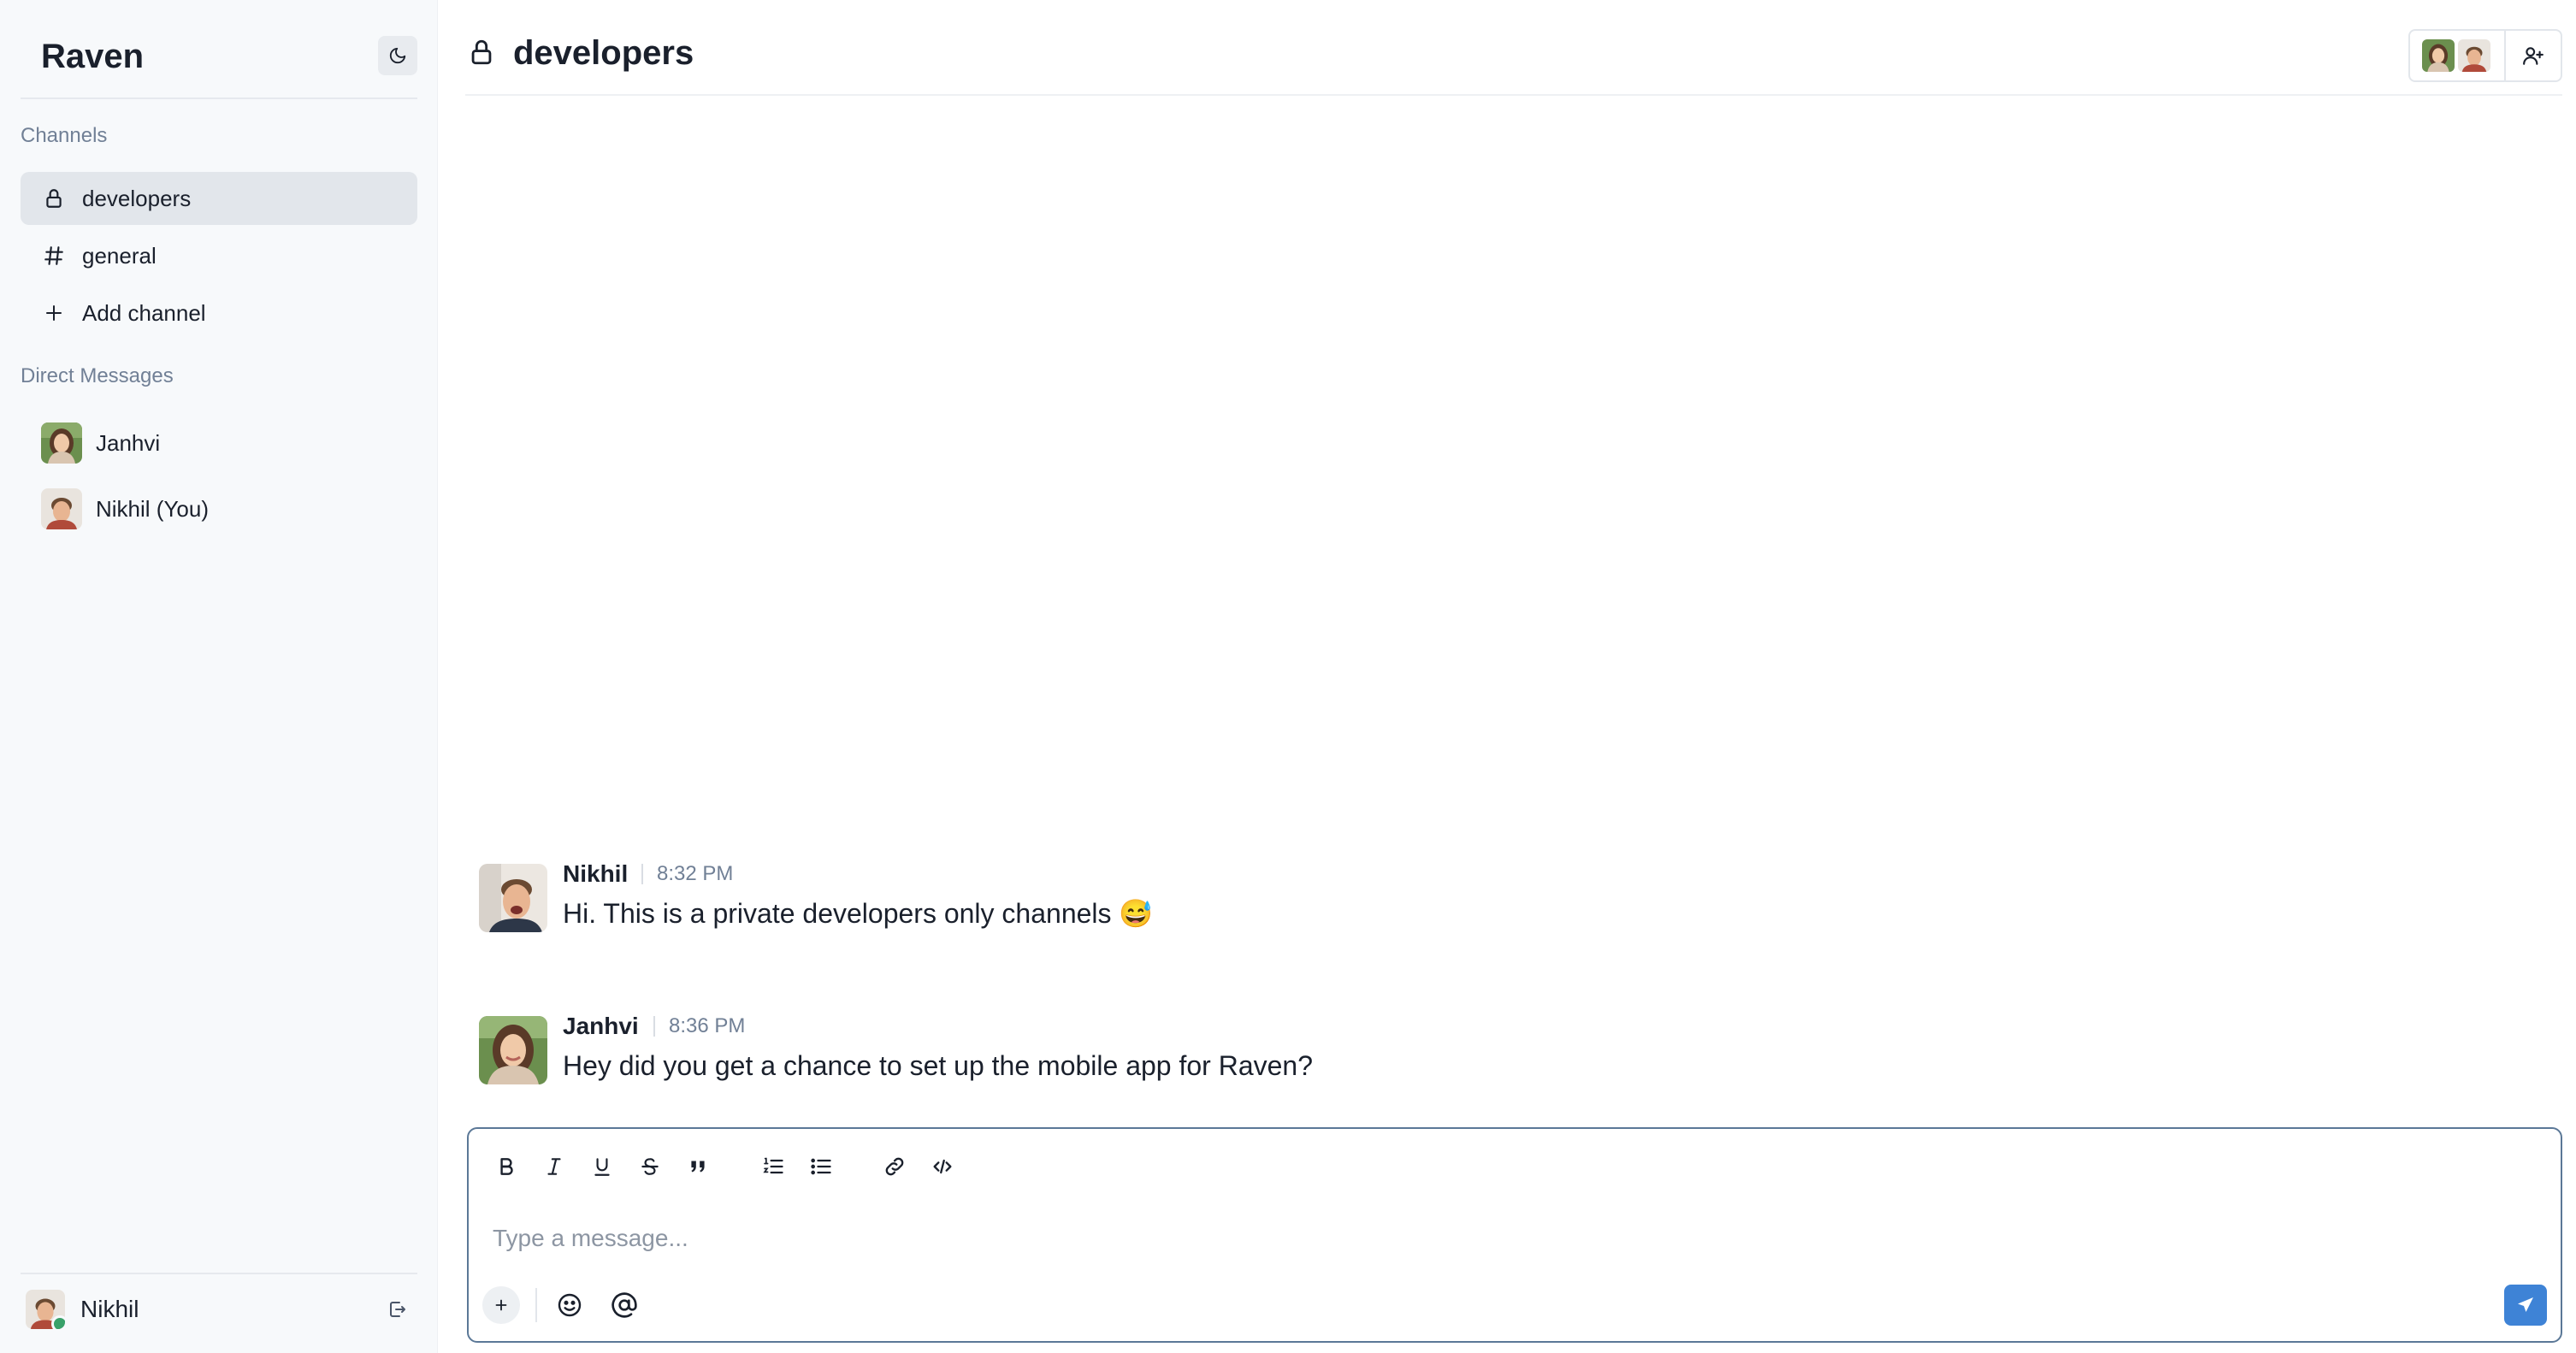  I want to click on quote-icon, so click(698, 1166).